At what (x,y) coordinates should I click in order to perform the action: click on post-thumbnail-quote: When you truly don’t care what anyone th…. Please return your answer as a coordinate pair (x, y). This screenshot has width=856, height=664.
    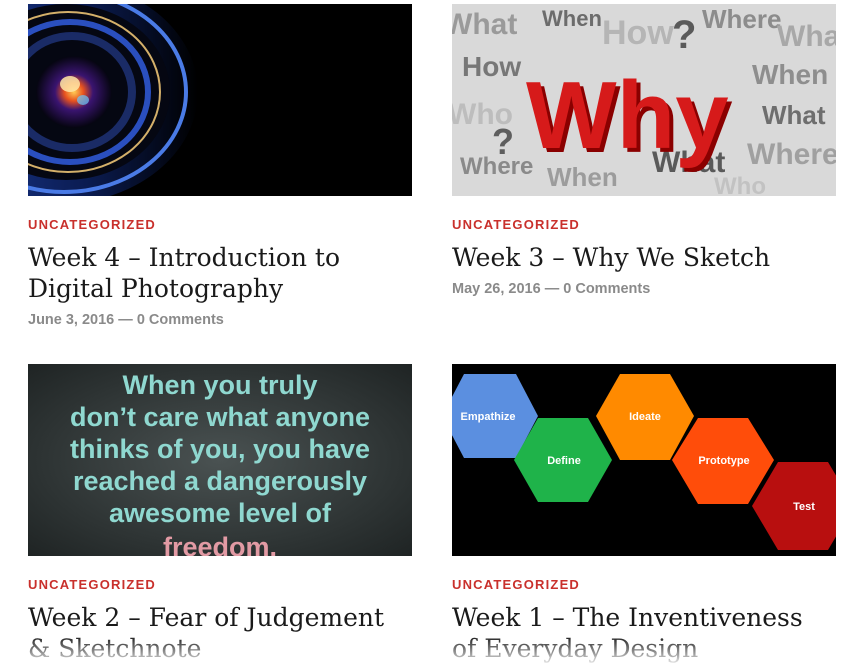
    Looking at the image, I should click on (220, 460).